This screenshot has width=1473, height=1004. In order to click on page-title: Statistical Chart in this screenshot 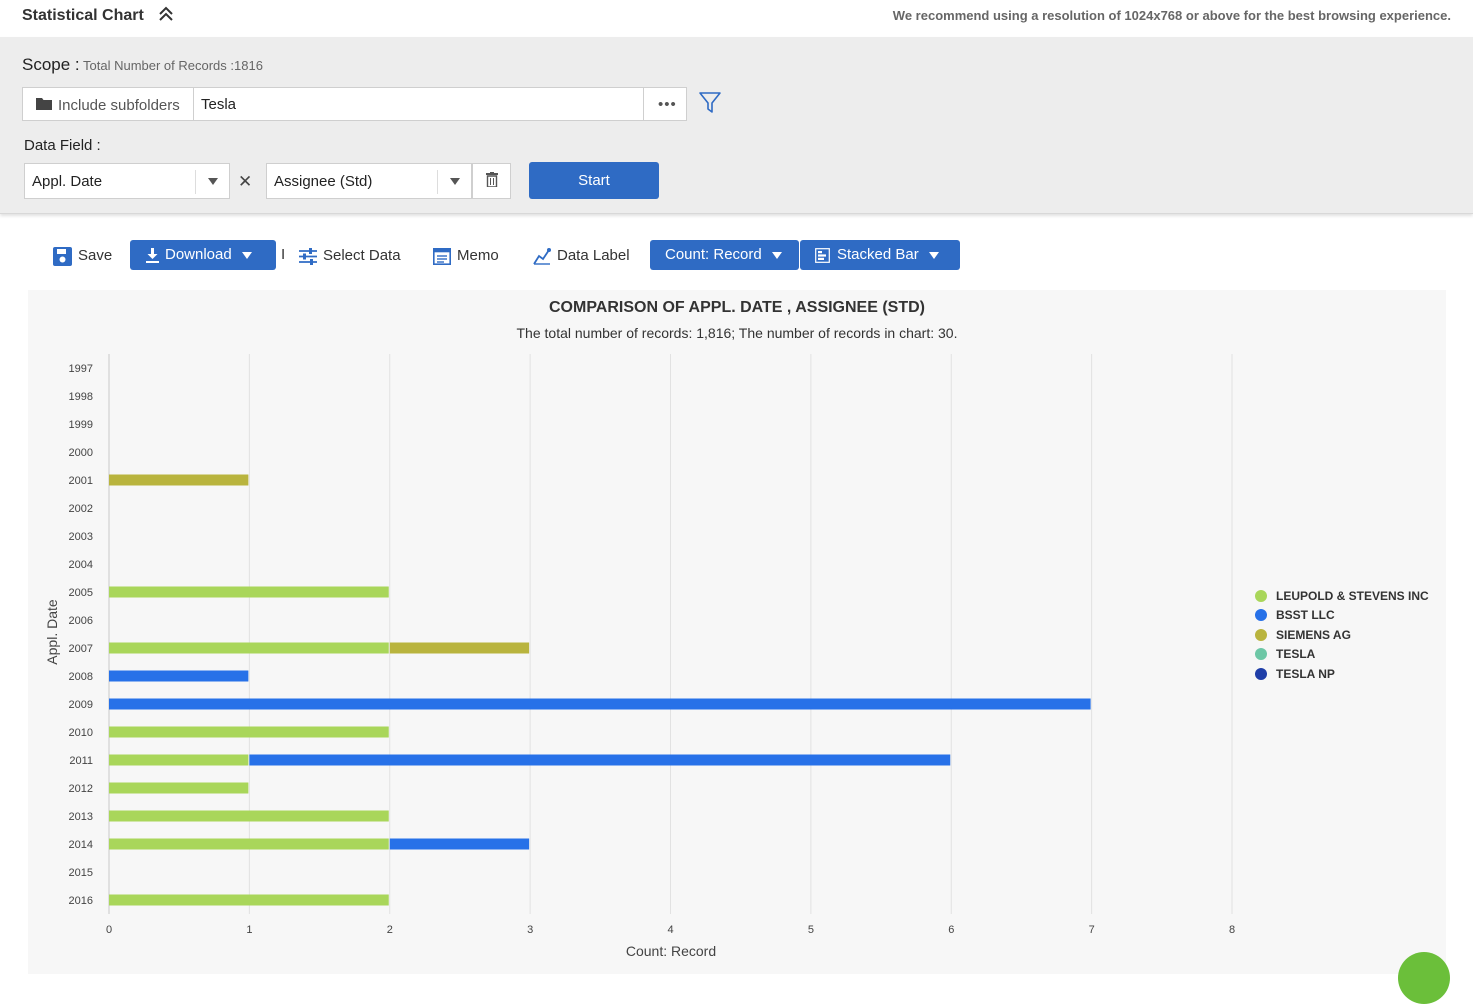, I will do `click(83, 15)`.